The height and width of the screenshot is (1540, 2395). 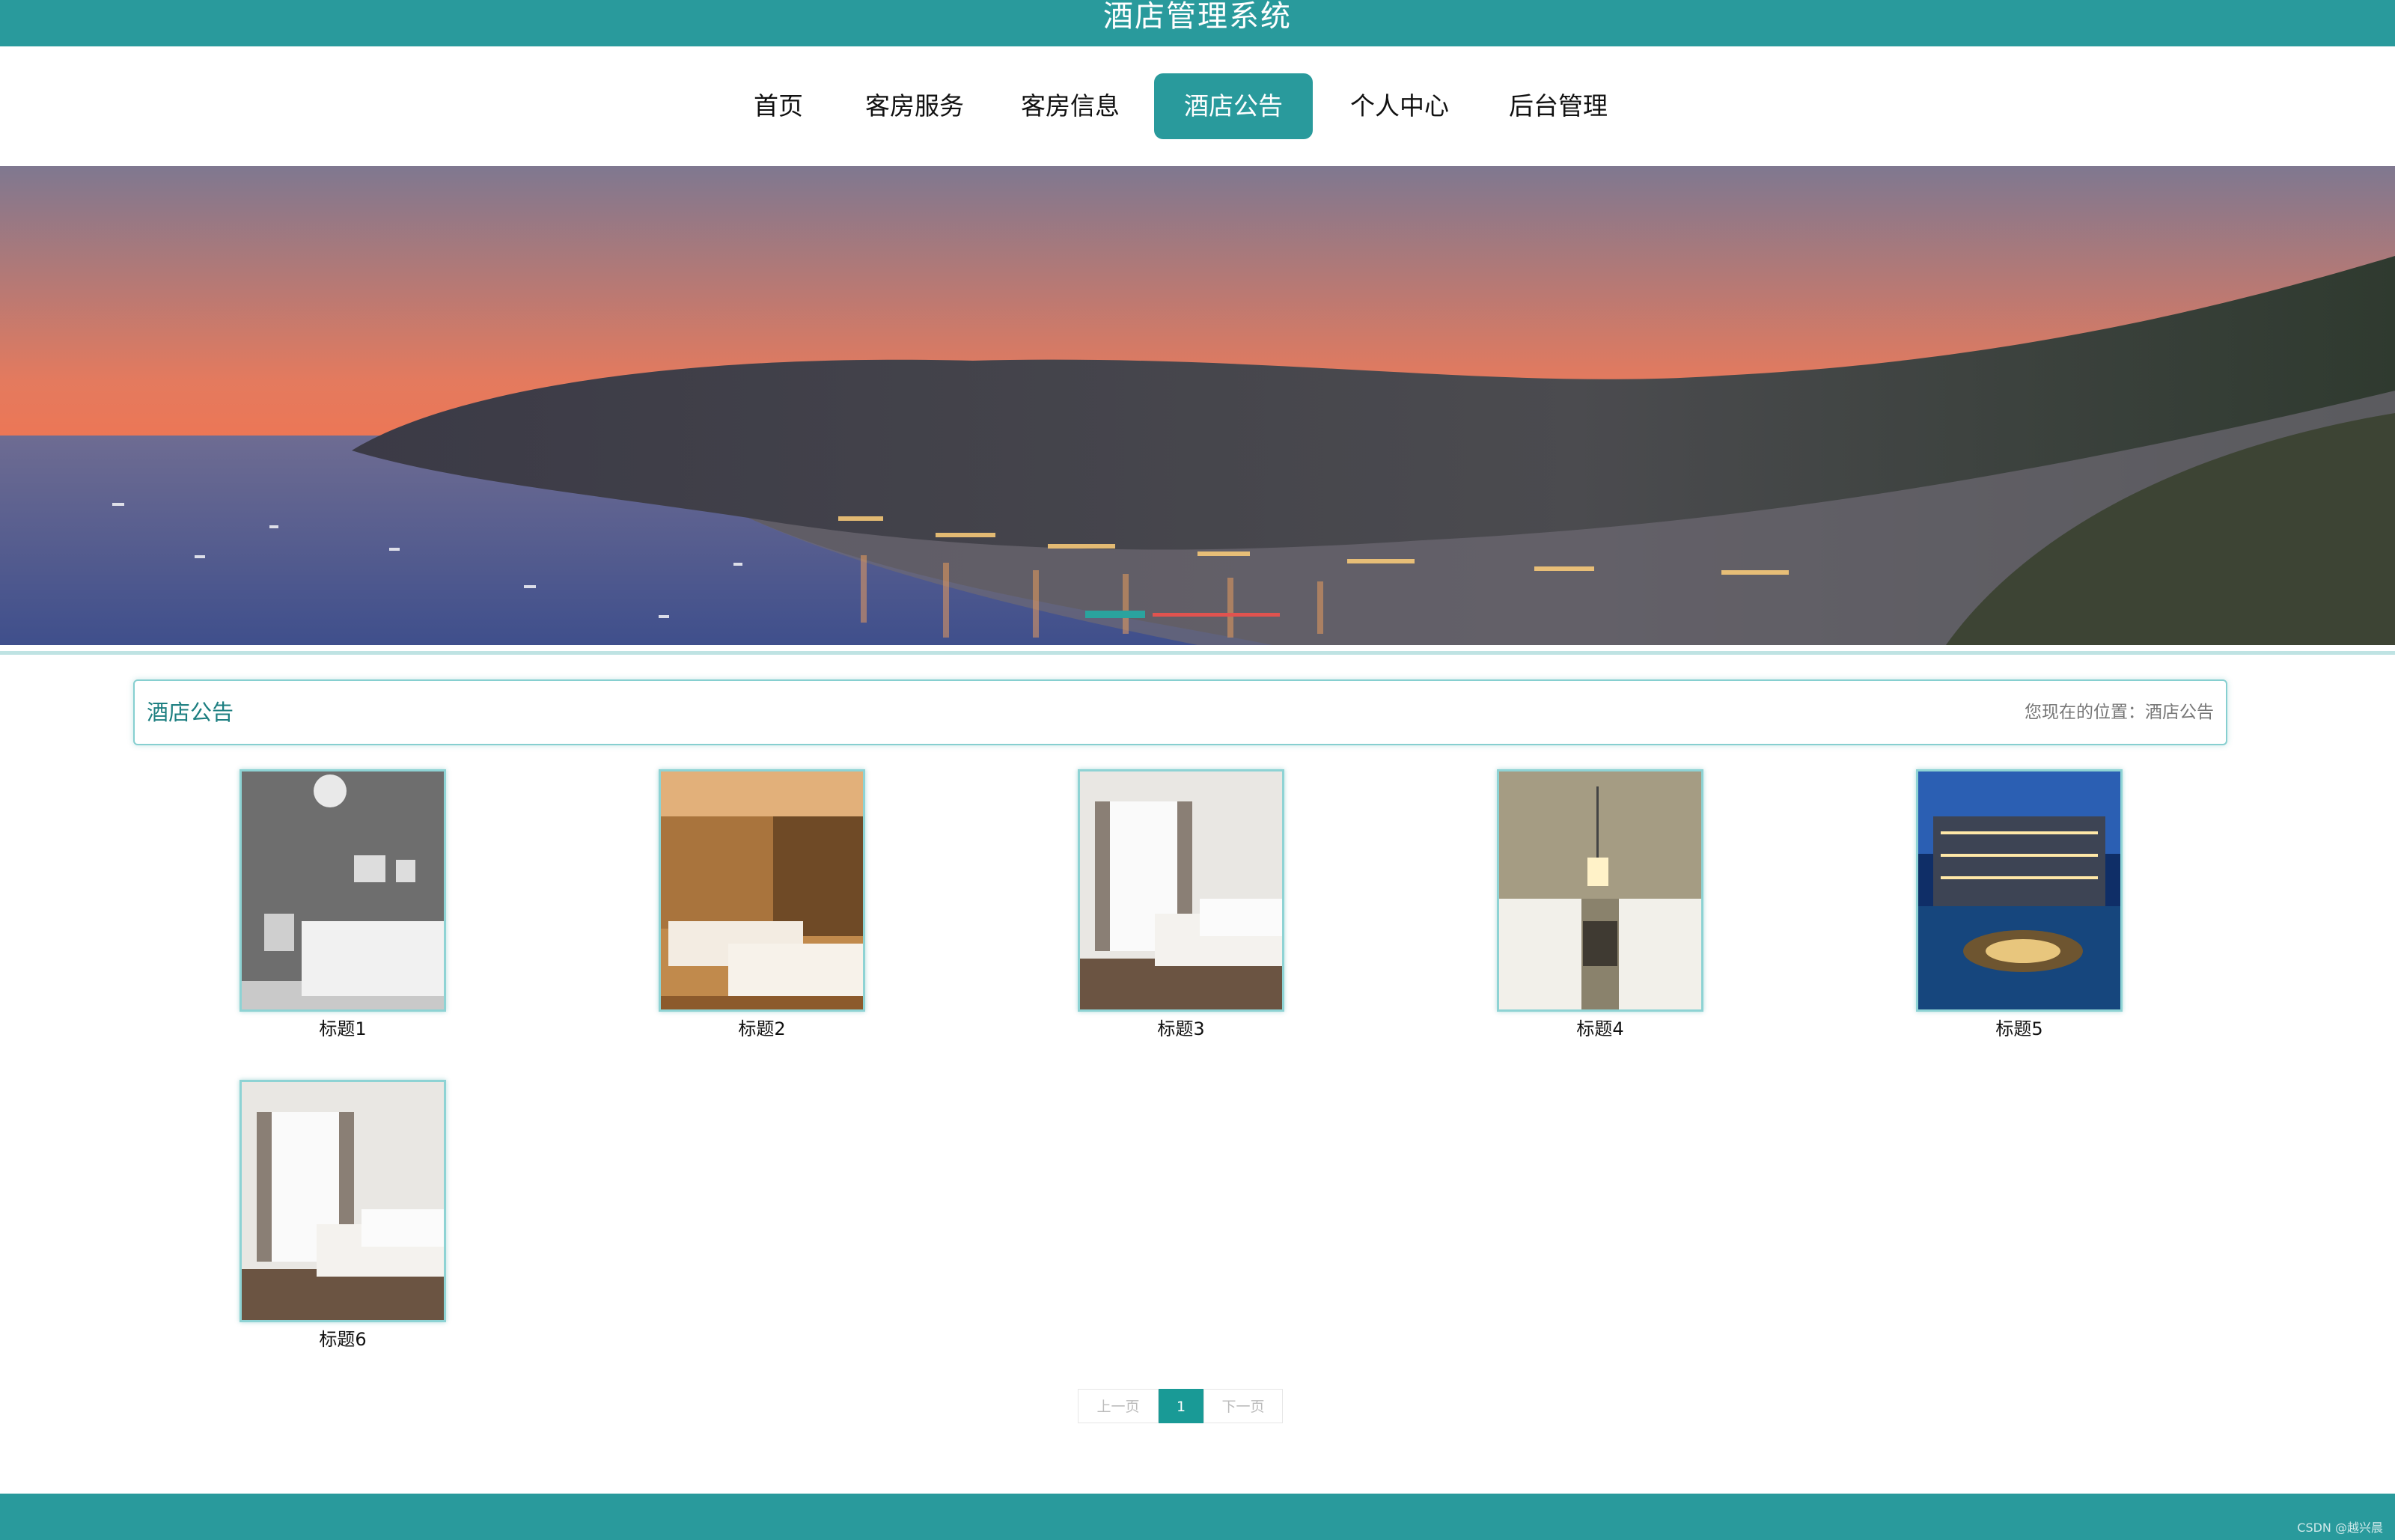 What do you see at coordinates (343, 1029) in the screenshot?
I see `notice-title: 标题1` at bounding box center [343, 1029].